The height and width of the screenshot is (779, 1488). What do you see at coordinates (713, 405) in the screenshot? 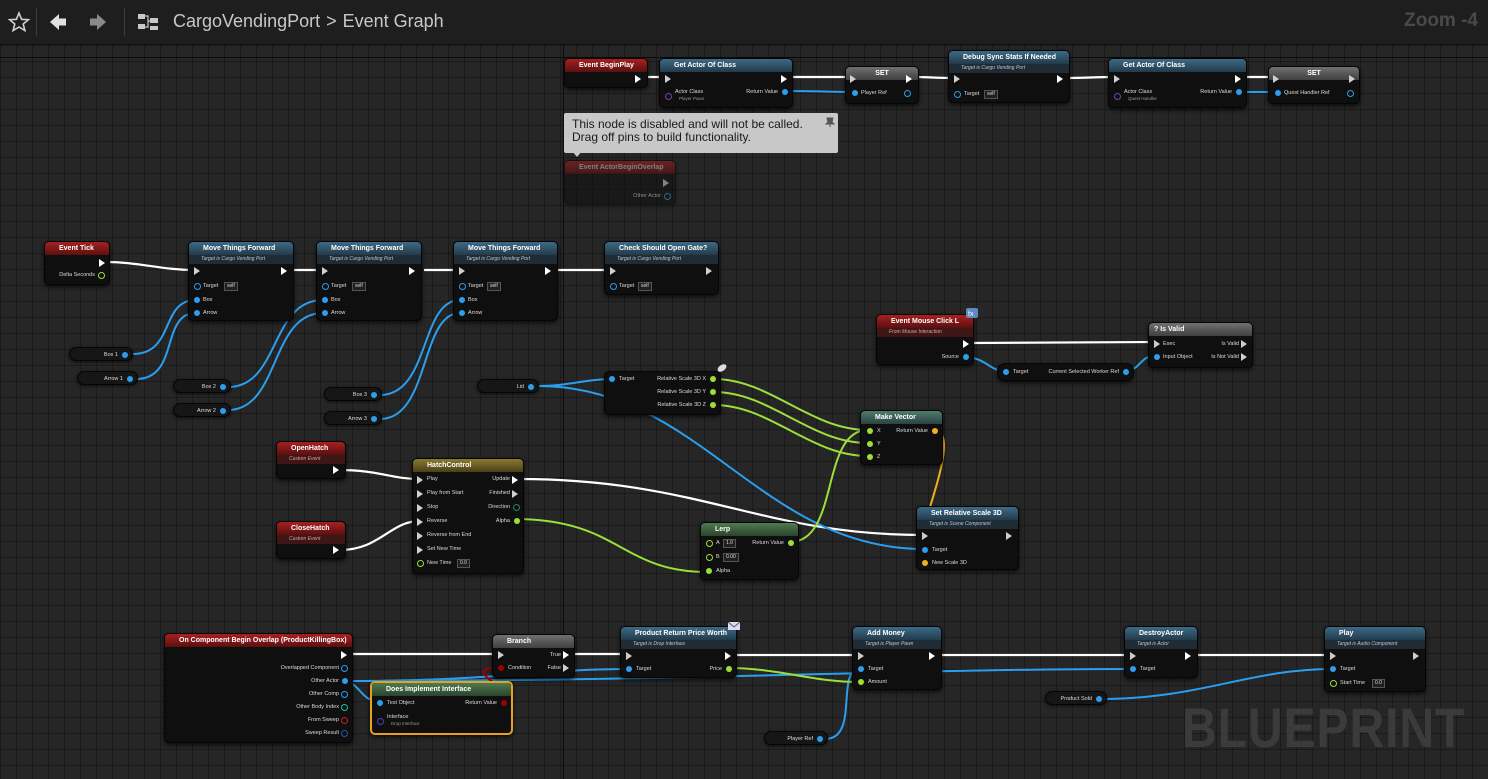
I see `scale-z-pin` at bounding box center [713, 405].